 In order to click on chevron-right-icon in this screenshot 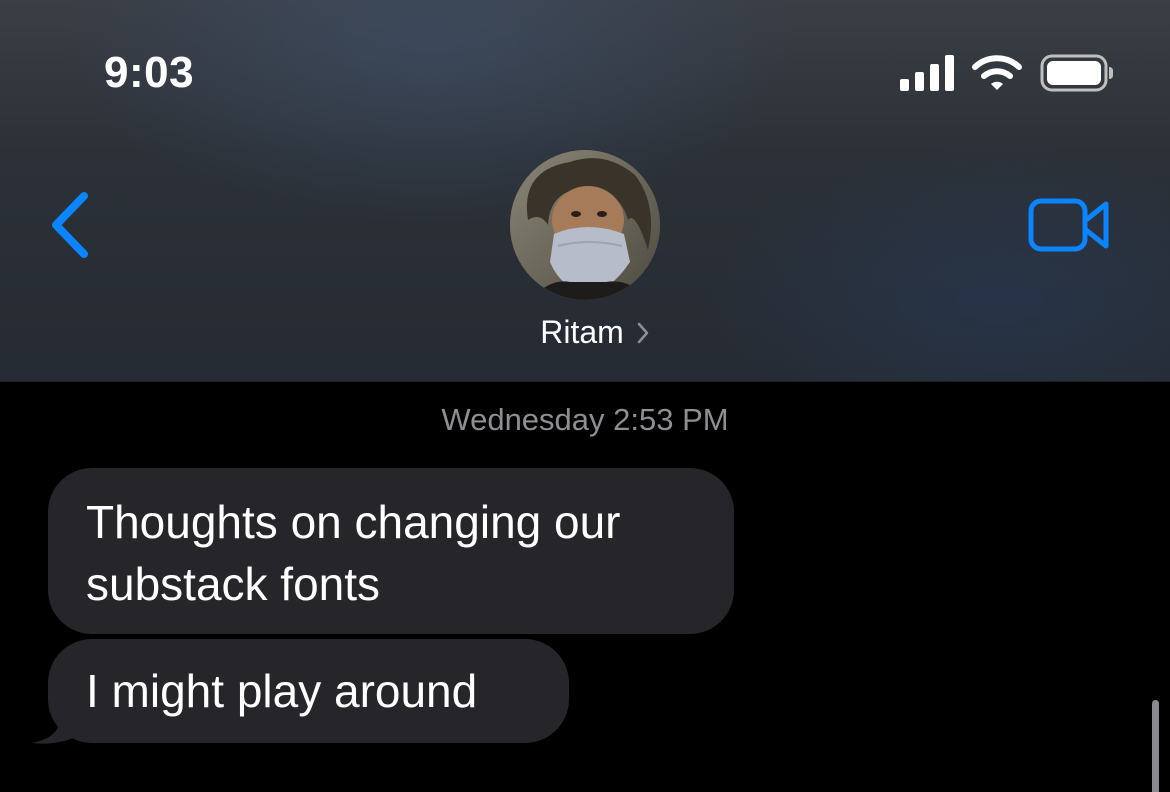, I will do `click(643, 332)`.